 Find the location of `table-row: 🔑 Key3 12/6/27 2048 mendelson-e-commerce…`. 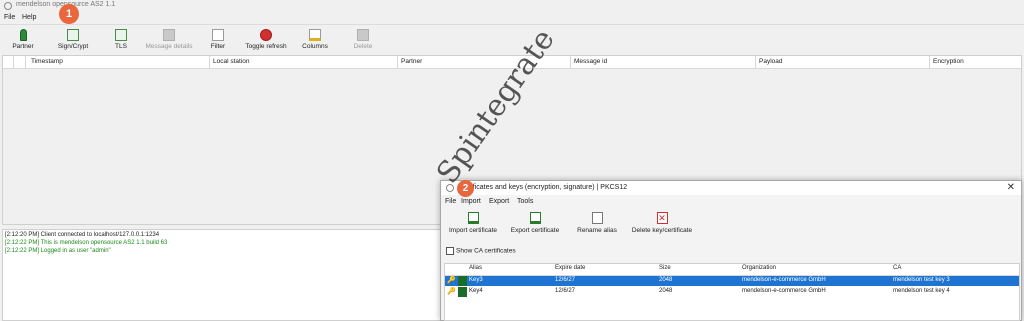

table-row: 🔑 Key3 12/6/27 2048 mendelson-e-commerce… is located at coordinates (732, 281).